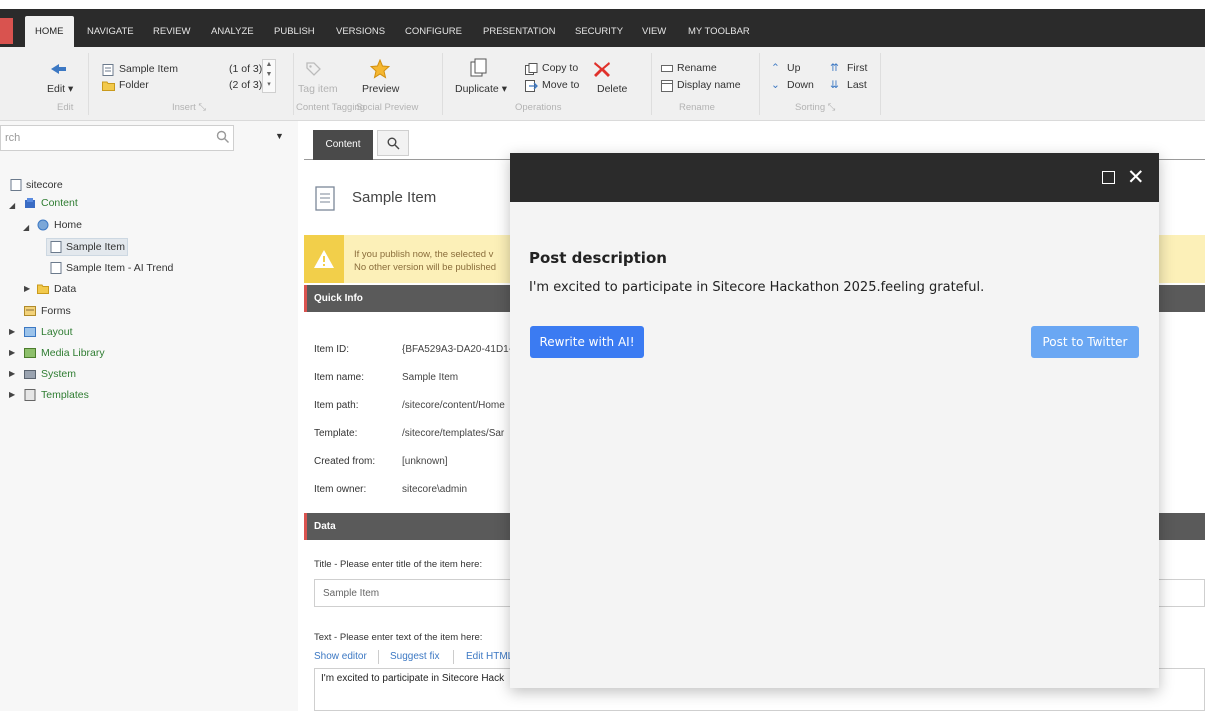 The image size is (1205, 711). What do you see at coordinates (59, 203) in the screenshot?
I see `tree-item-content: Content` at bounding box center [59, 203].